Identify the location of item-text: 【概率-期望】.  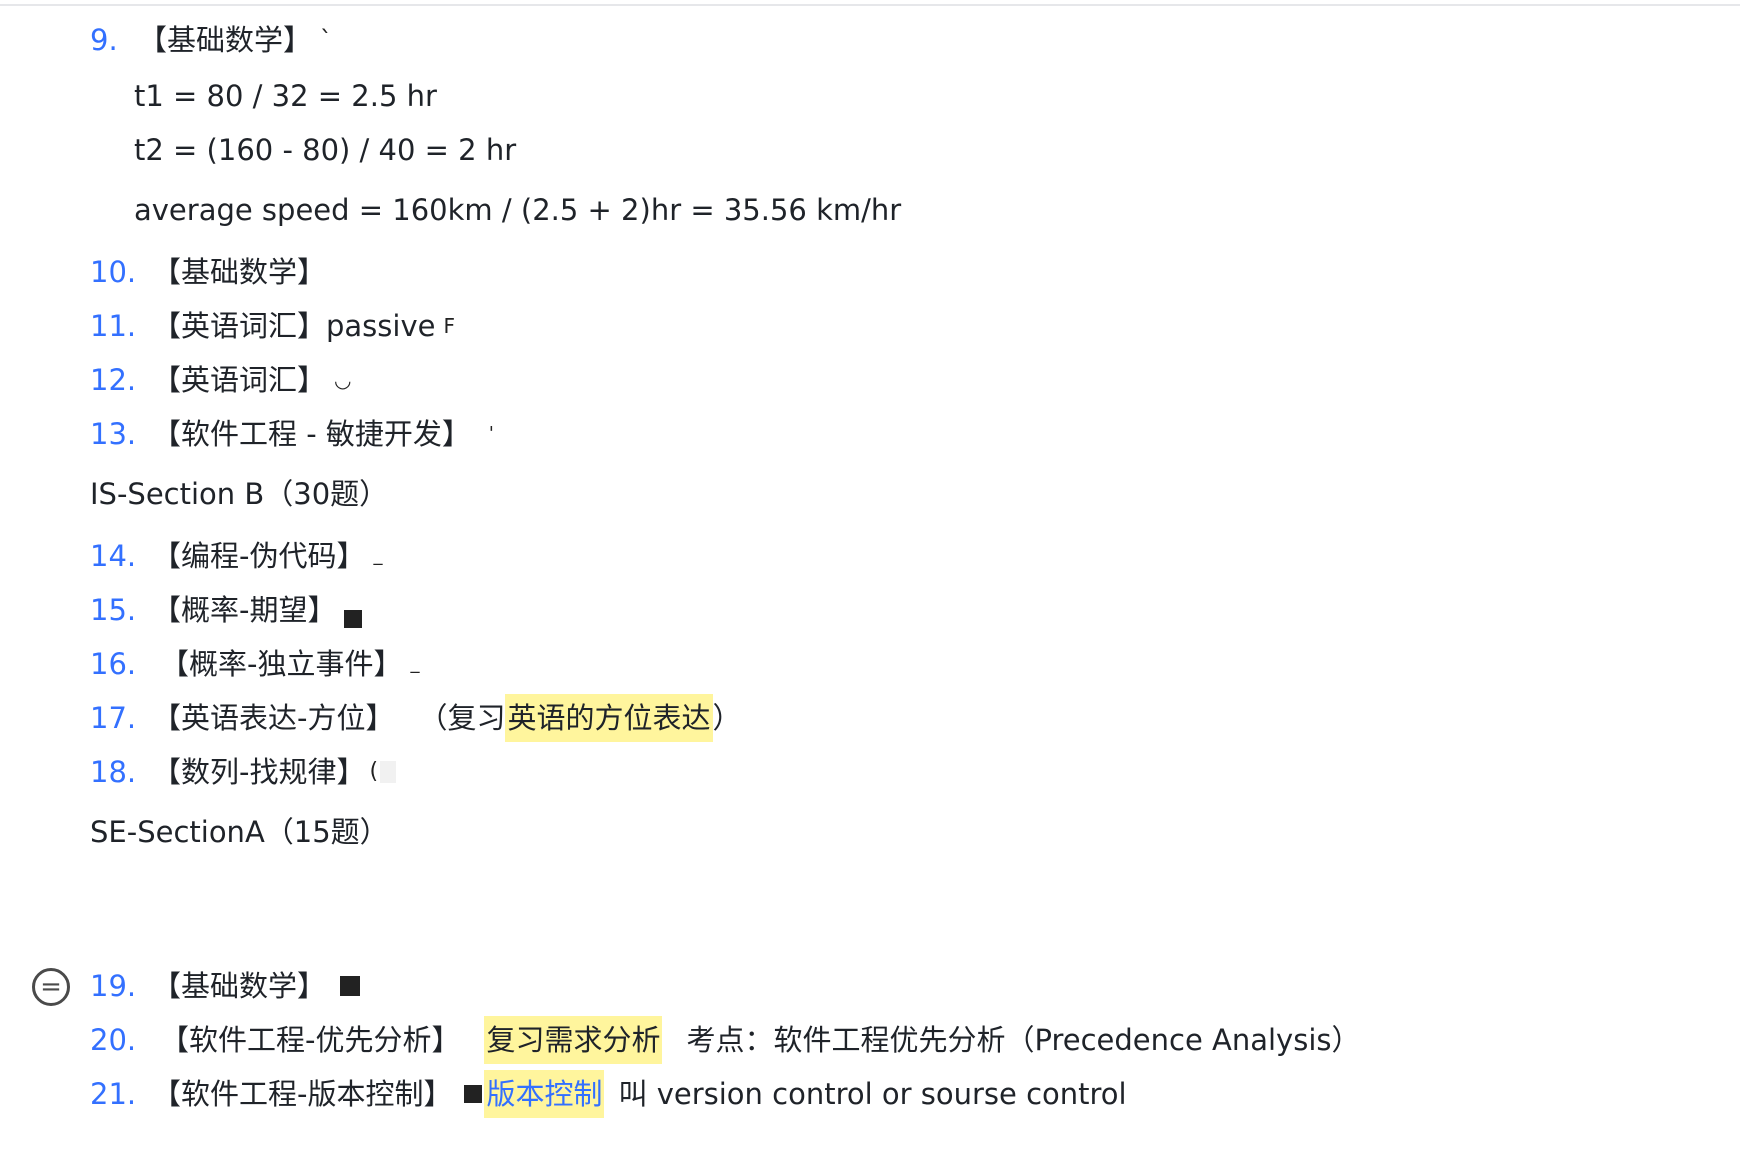
(244, 610).